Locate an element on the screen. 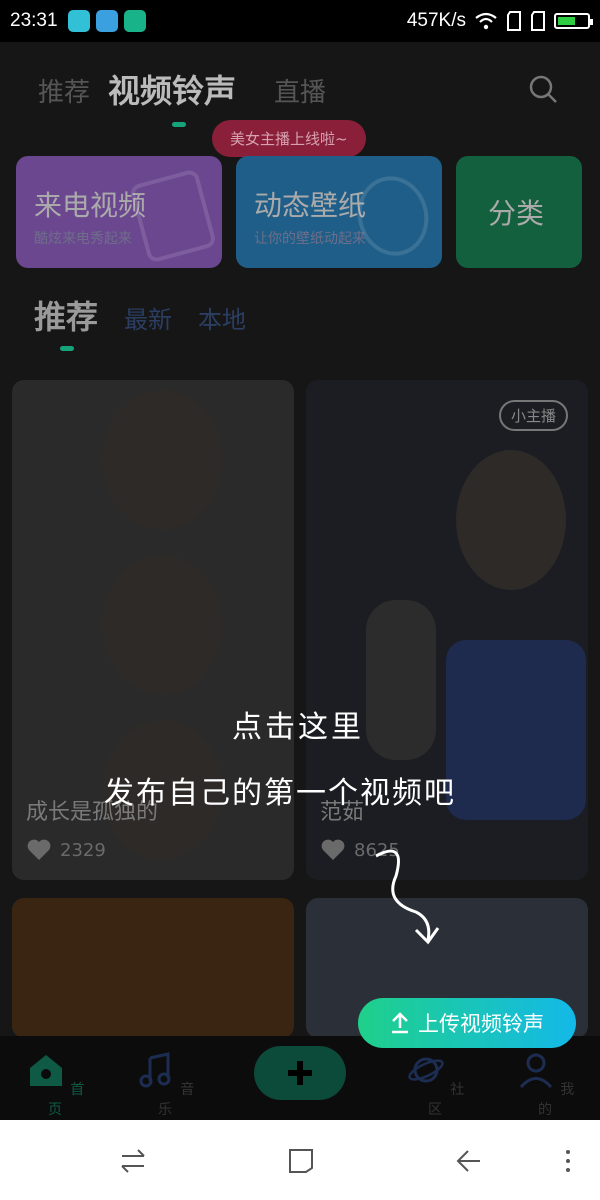  battery-fill is located at coordinates (566, 21).